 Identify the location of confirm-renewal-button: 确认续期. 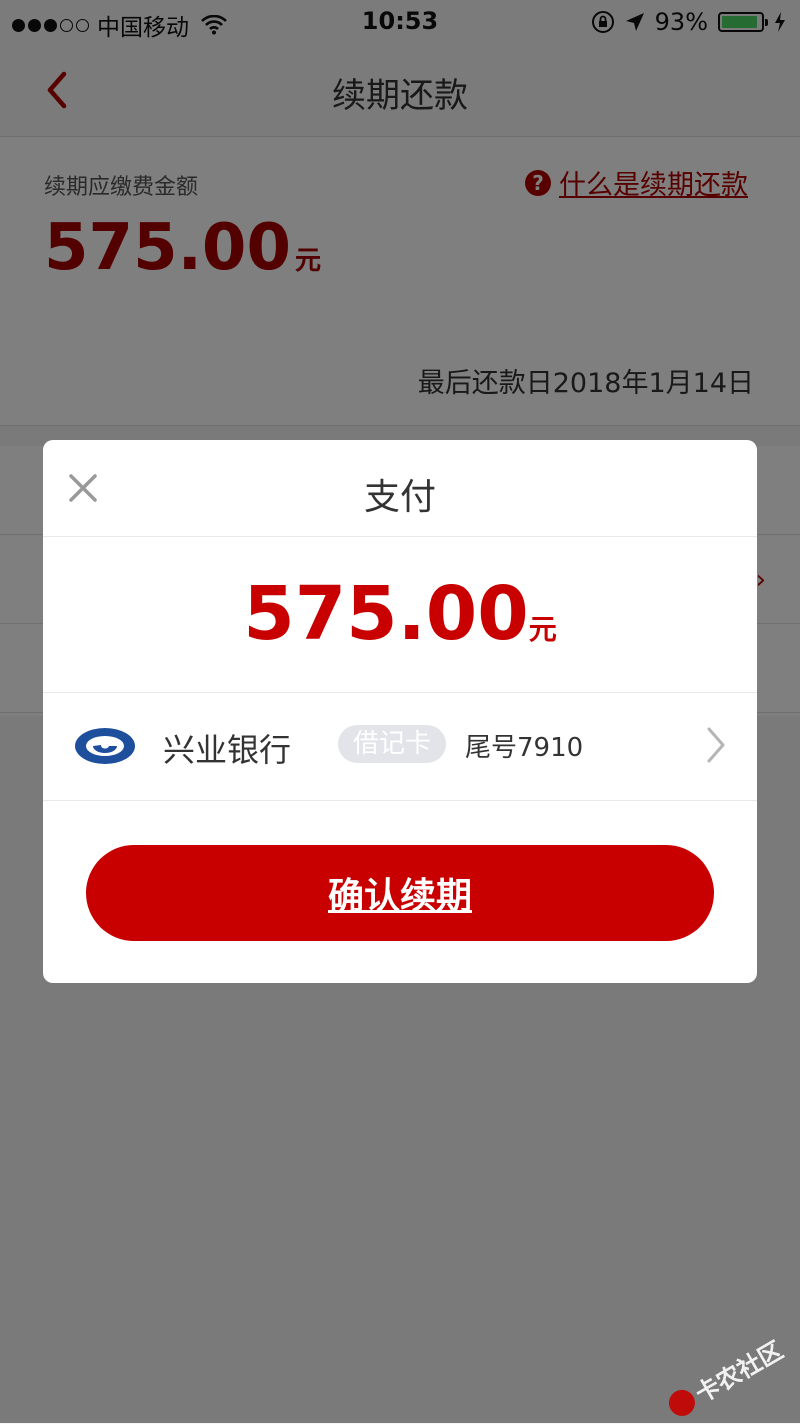
(400, 893).